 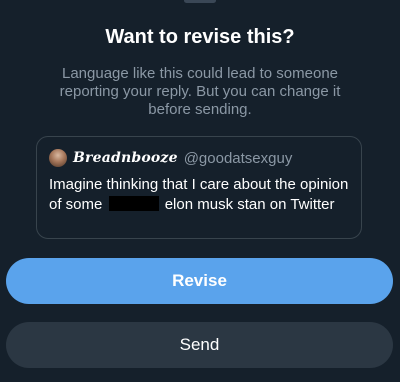 I want to click on author-display-name: Breadnbooze, so click(x=125, y=158).